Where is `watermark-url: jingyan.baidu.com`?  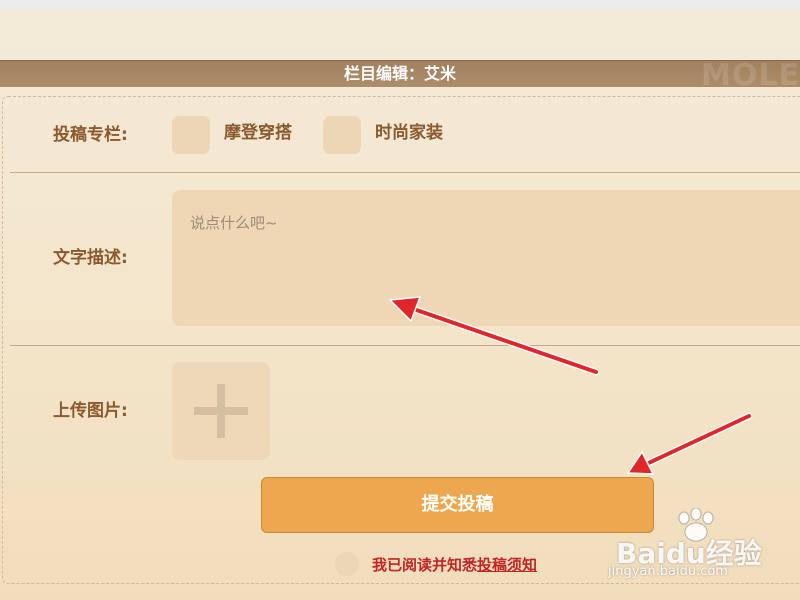
watermark-url: jingyan.baidu.com is located at coordinates (668, 571).